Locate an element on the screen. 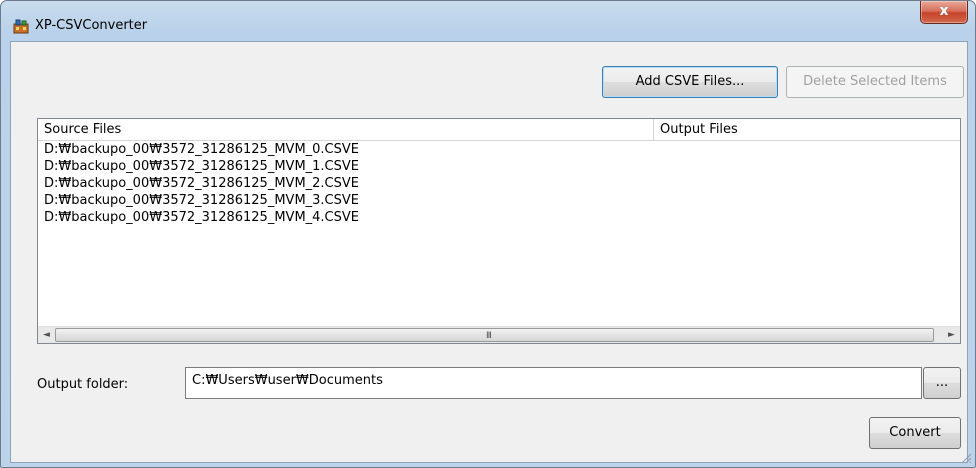 The image size is (976, 468). convert-button: Convert is located at coordinates (915, 433).